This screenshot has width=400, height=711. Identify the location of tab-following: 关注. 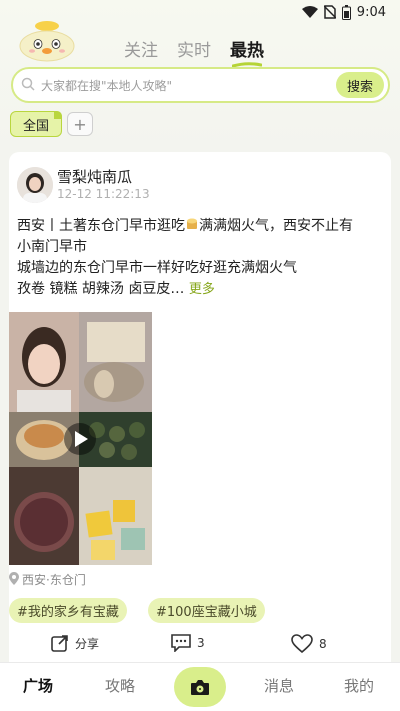
(141, 48).